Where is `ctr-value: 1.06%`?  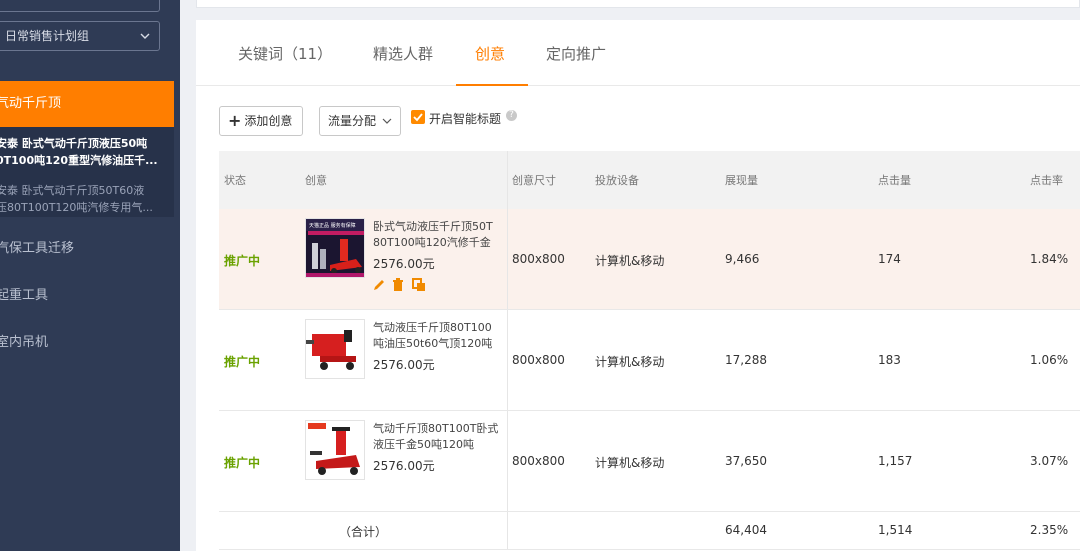 ctr-value: 1.06% is located at coordinates (1049, 360).